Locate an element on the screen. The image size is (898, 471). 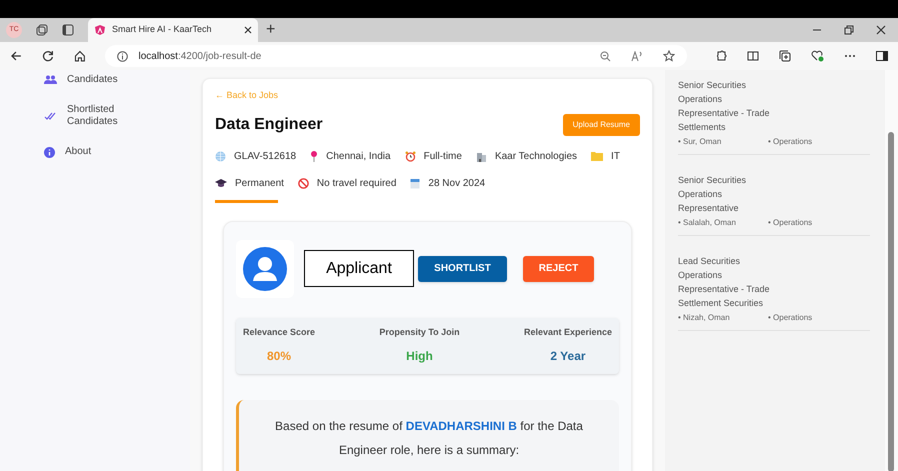
job-detail: 28 Nov 2024 is located at coordinates (457, 183).